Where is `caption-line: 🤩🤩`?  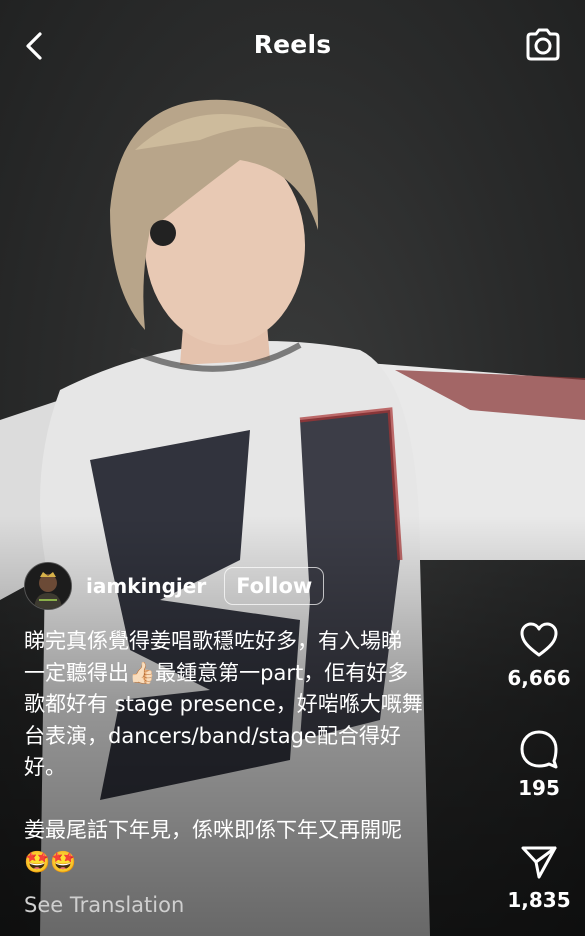 caption-line: 🤩🤩 is located at coordinates (50, 861).